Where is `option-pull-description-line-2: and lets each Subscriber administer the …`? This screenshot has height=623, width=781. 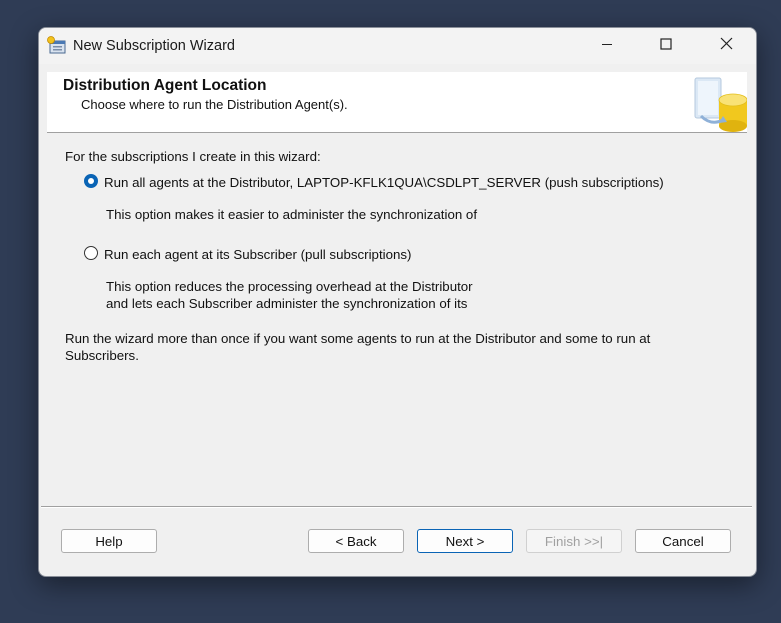 option-pull-description-line-2: and lets each Subscriber administer the … is located at coordinates (287, 303).